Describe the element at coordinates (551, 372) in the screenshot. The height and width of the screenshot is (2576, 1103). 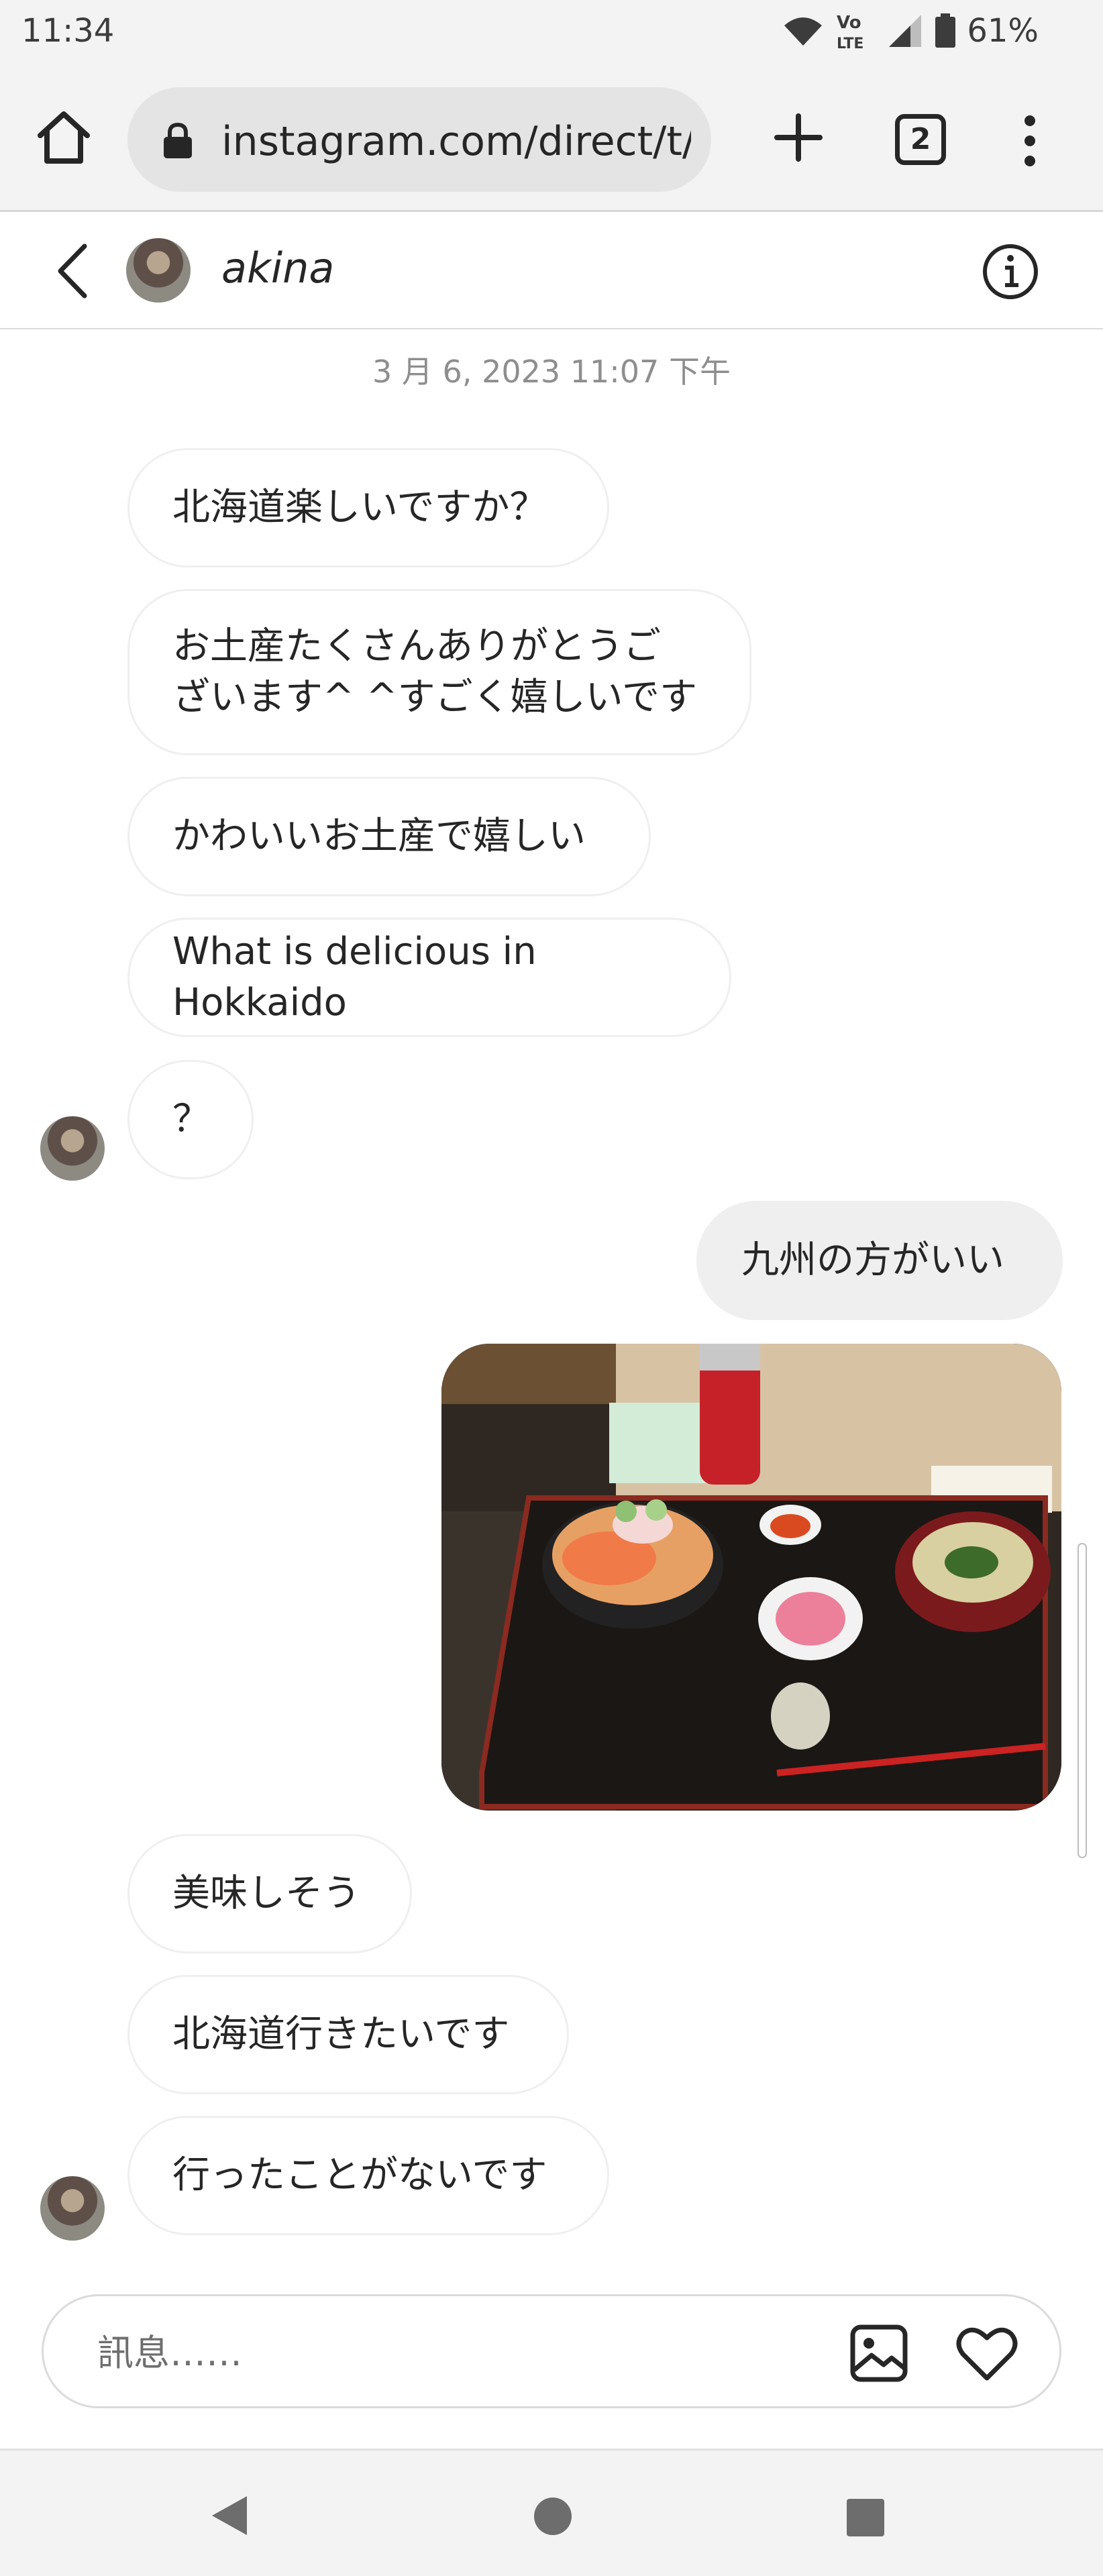
I see `message-timestamp: 3 月 6, 2023 11:07 下午` at that location.